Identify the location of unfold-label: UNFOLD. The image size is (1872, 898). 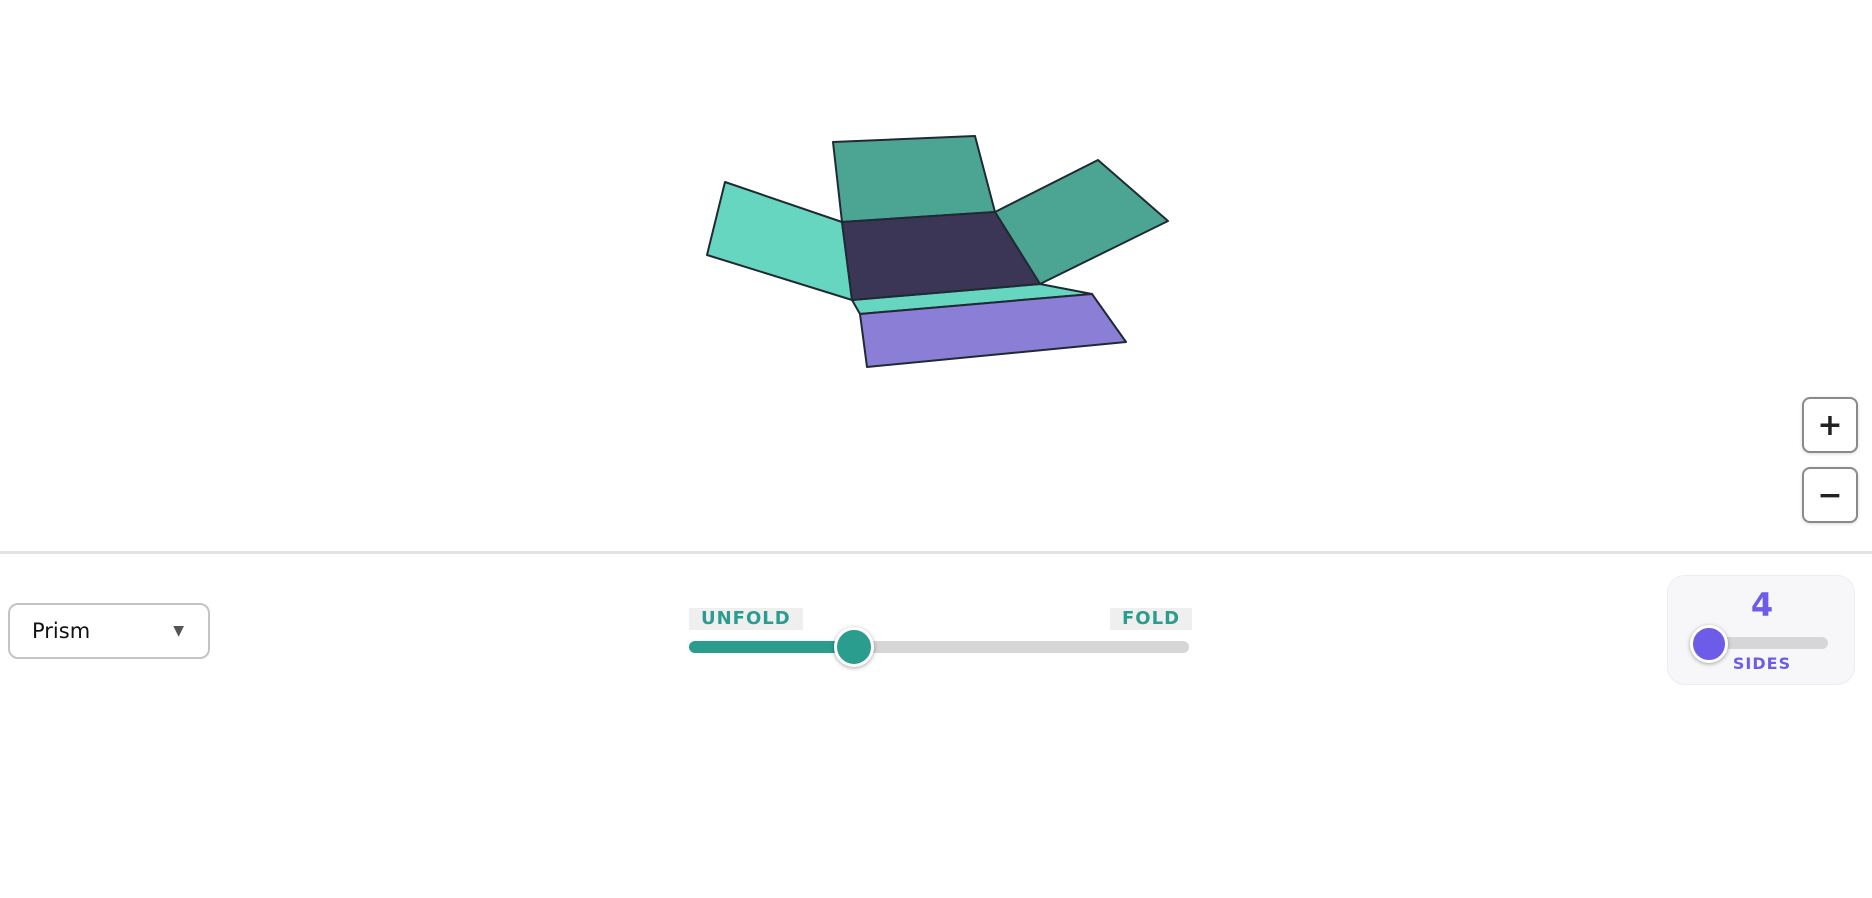
(746, 619).